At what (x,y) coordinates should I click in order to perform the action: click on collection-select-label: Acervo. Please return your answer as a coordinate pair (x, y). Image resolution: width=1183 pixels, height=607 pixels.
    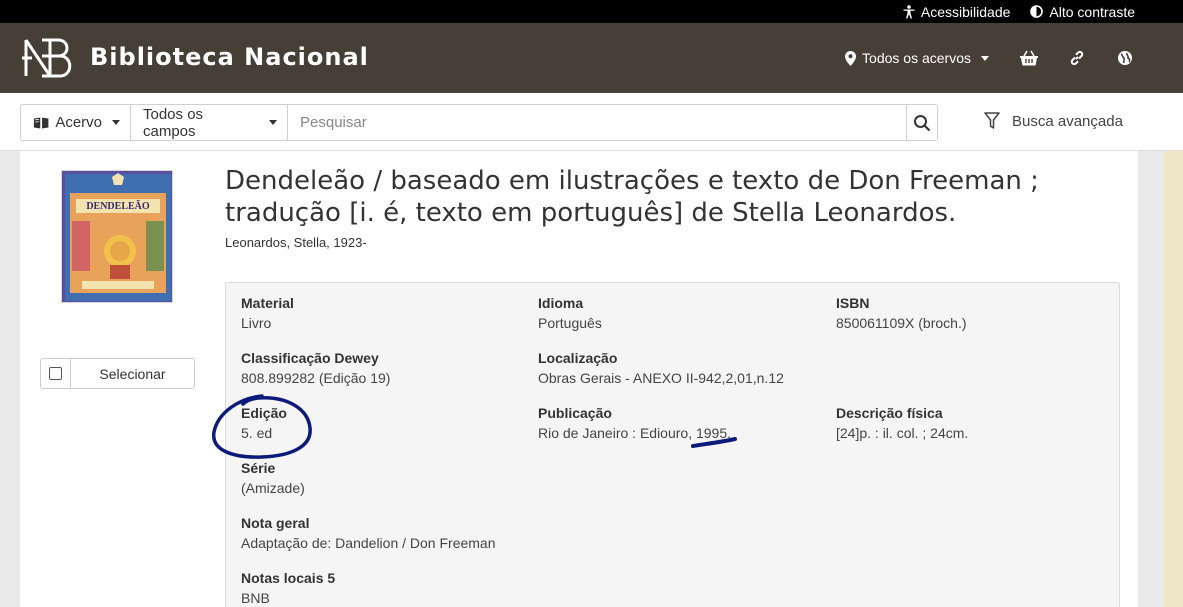
    Looking at the image, I should click on (78, 122).